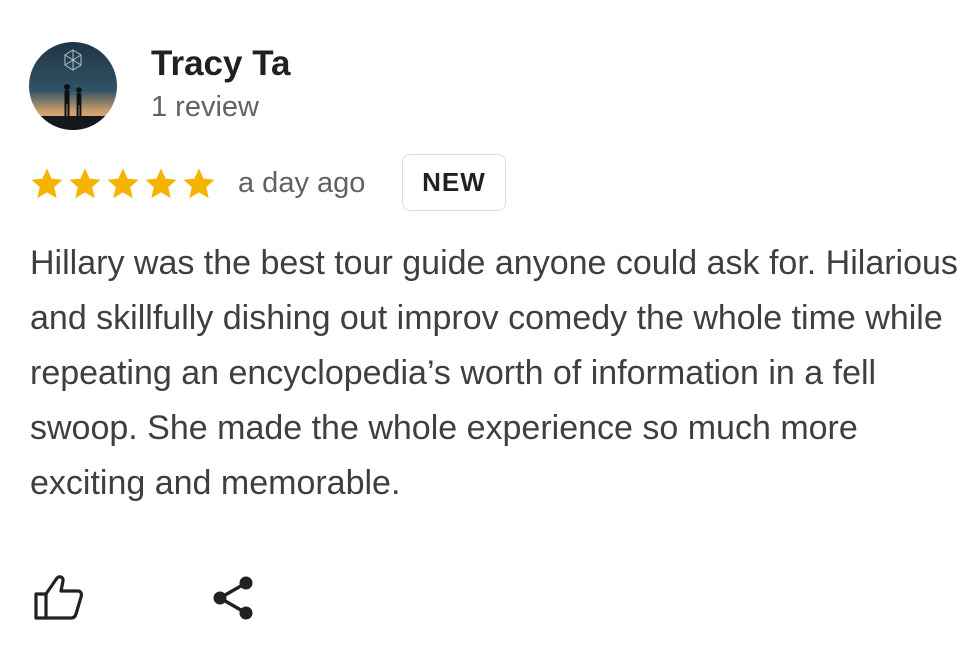 Image resolution: width=973 pixels, height=670 pixels. What do you see at coordinates (220, 64) in the screenshot?
I see `reviewer-name: Tracy Ta` at bounding box center [220, 64].